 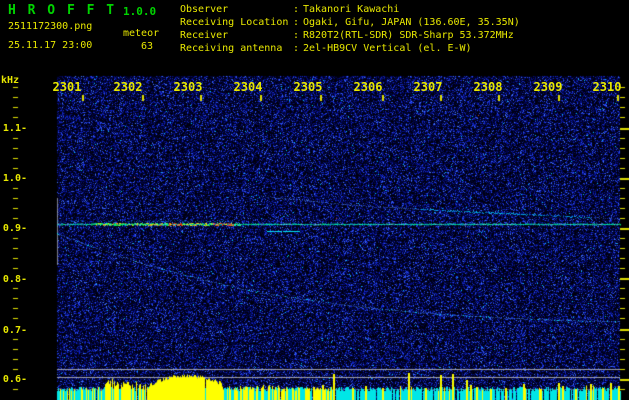 What do you see at coordinates (428, 87) in the screenshot?
I see `time-tick-label: 2307` at bounding box center [428, 87].